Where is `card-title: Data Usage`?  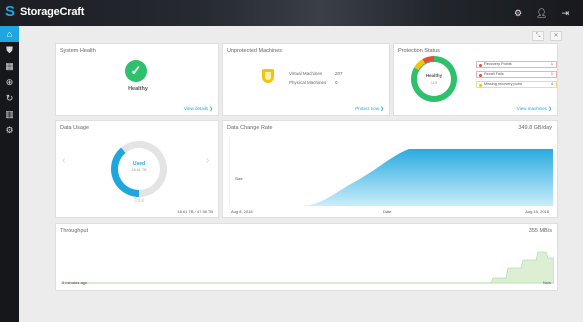
card-title: Data Usage is located at coordinates (75, 128).